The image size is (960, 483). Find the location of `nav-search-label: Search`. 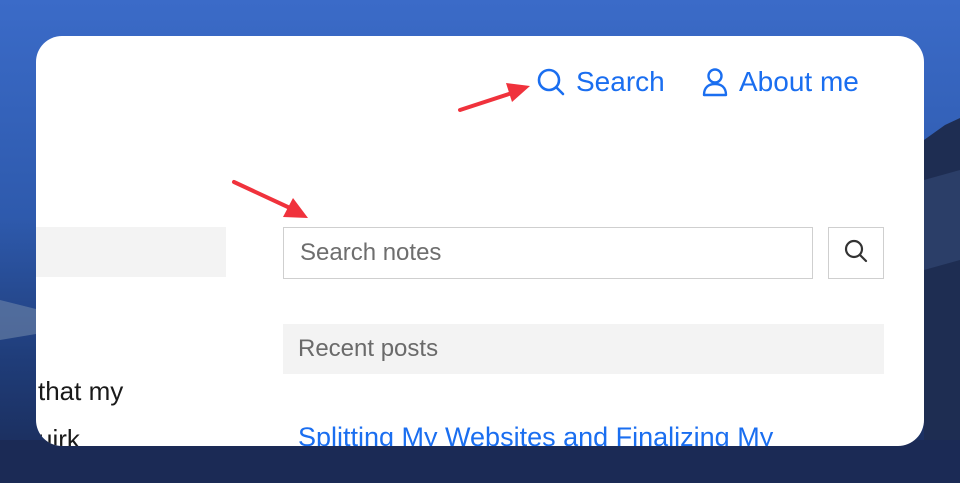

nav-search-label: Search is located at coordinates (620, 81).